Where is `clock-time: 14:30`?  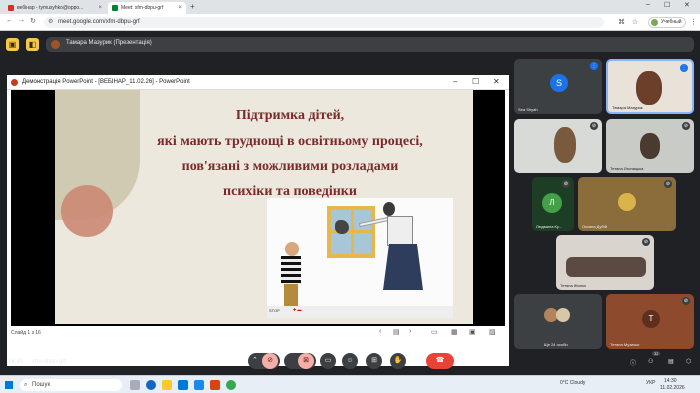
clock-time: 14:30 is located at coordinates (670, 381).